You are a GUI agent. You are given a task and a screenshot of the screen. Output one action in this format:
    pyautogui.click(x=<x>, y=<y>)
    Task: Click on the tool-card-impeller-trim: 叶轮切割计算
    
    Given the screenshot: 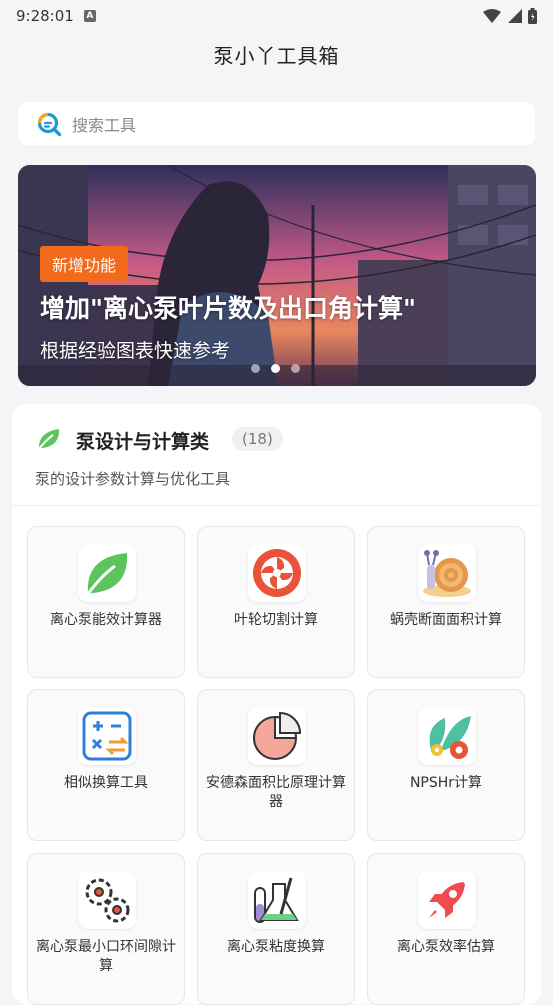 What is the action you would take?
    pyautogui.click(x=276, y=602)
    